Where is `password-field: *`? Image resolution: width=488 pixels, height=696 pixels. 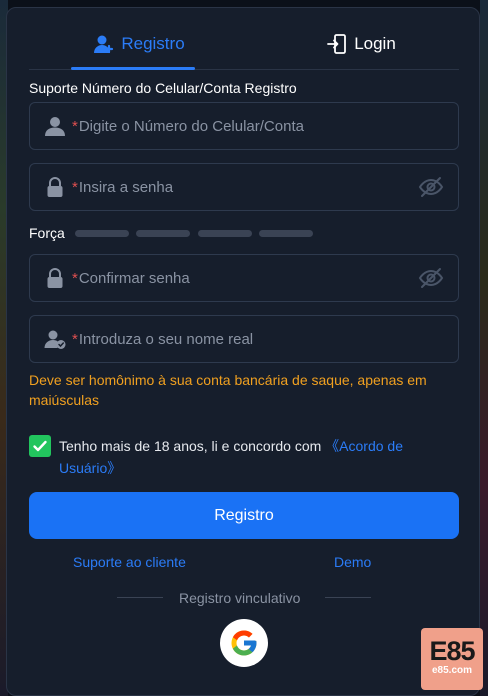
password-field: * is located at coordinates (244, 187).